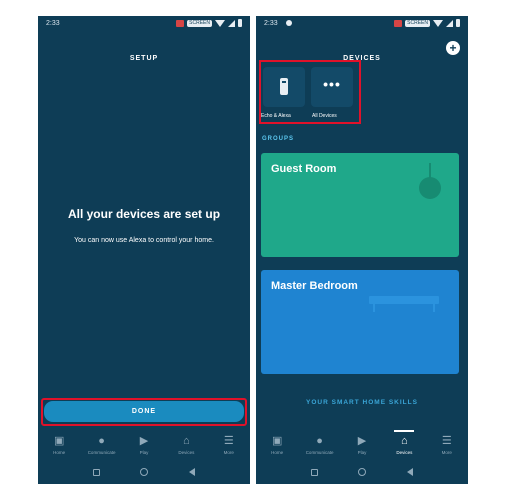 This screenshot has height=504, width=507. Describe the element at coordinates (144, 411) in the screenshot. I see `done-button: DONE` at that location.